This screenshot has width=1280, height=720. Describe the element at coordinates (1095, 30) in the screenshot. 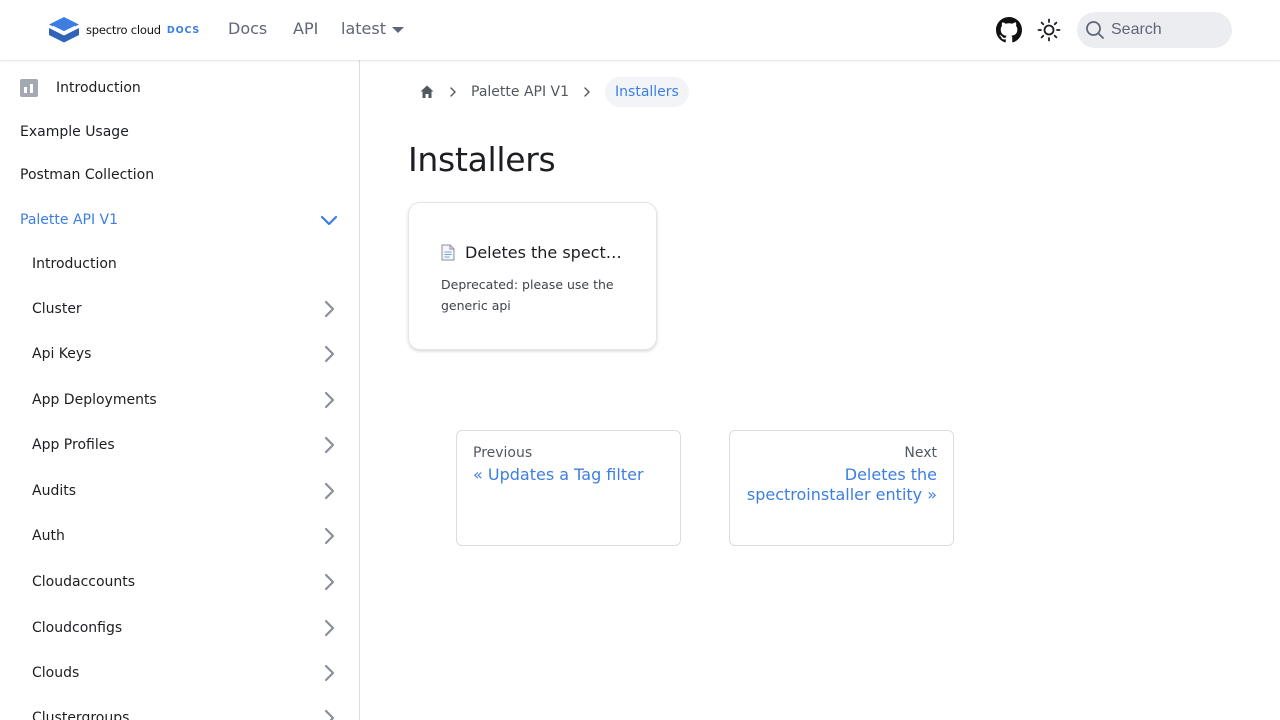

I see `search-icon` at that location.